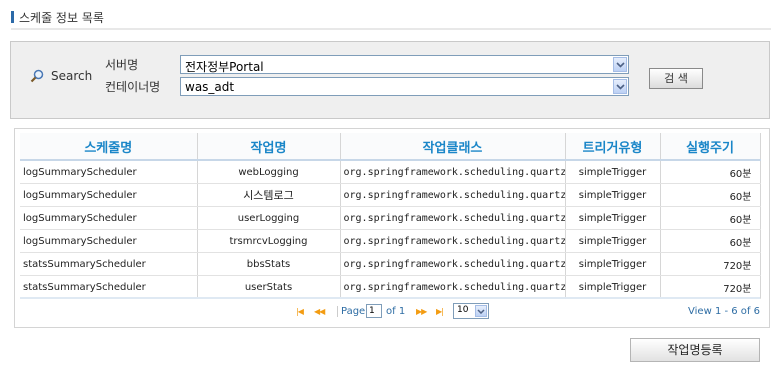 This screenshot has width=783, height=385. I want to click on cell-job-name: bbsStats, so click(269, 264).